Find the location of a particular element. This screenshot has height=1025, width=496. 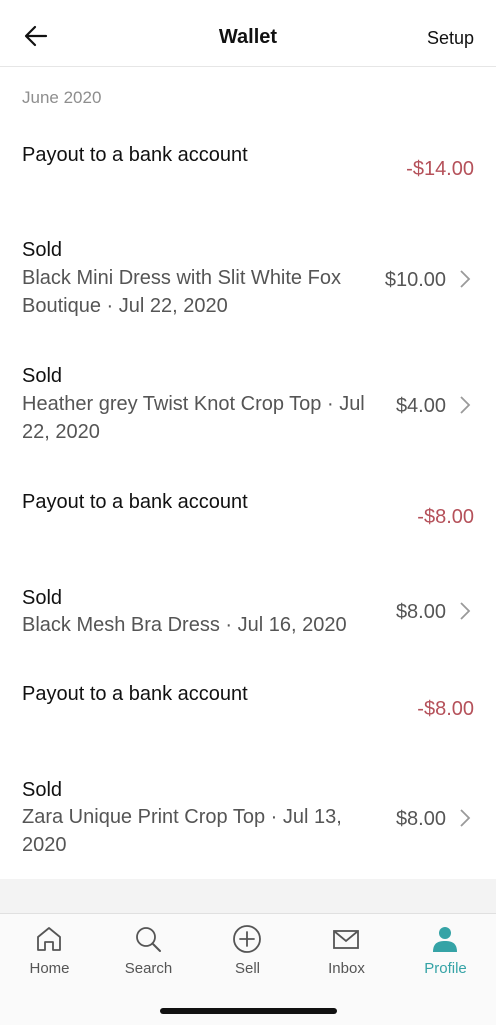

tab-search: Search is located at coordinates (148, 950).